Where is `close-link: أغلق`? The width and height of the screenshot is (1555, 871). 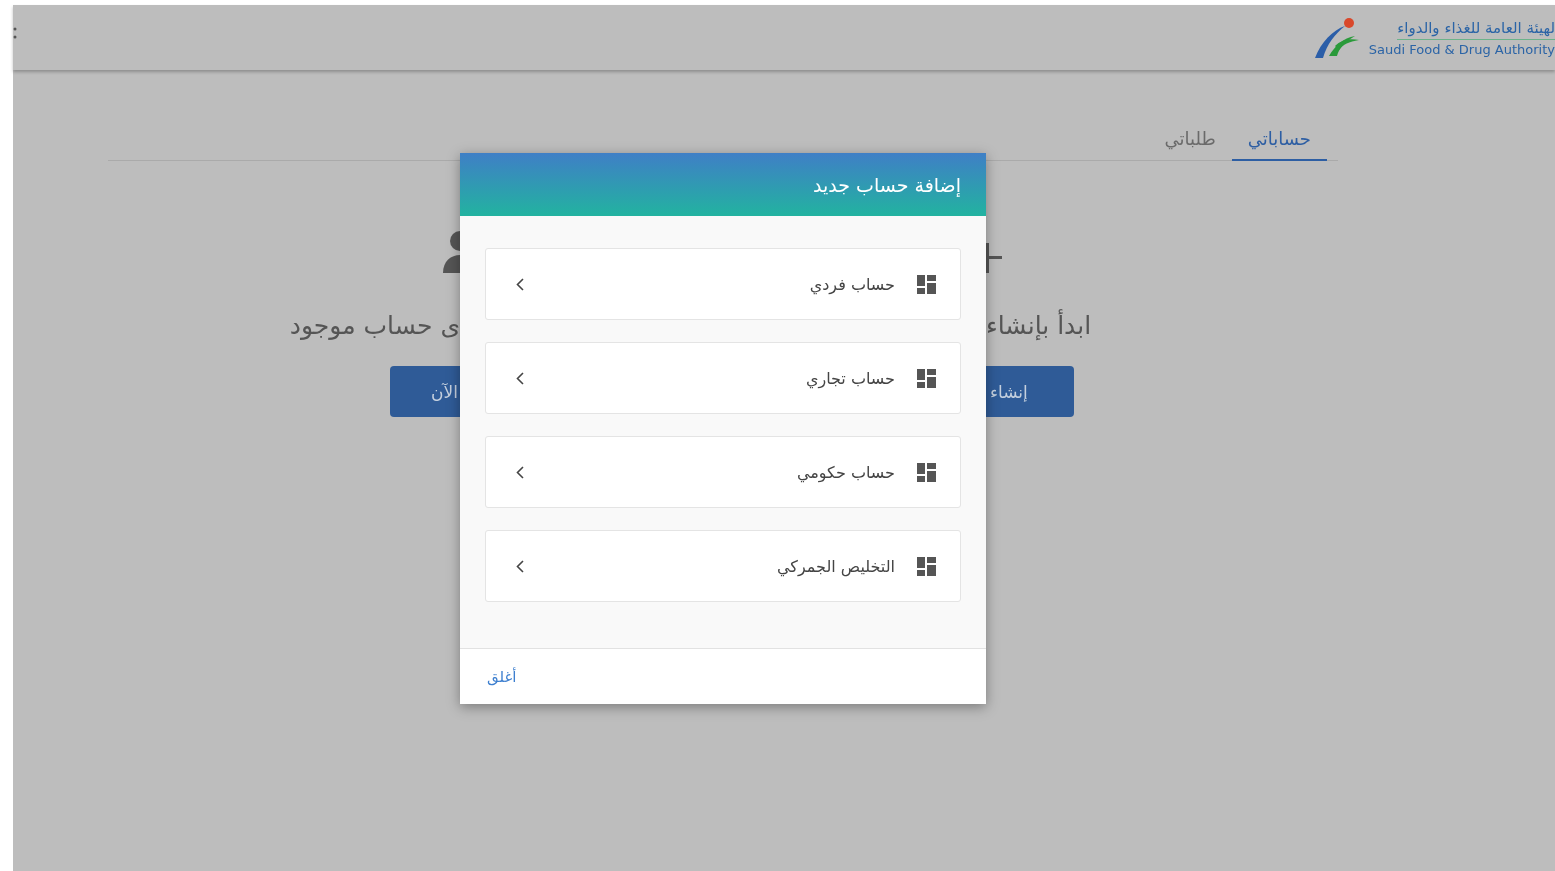
close-link: أغلق is located at coordinates (502, 676).